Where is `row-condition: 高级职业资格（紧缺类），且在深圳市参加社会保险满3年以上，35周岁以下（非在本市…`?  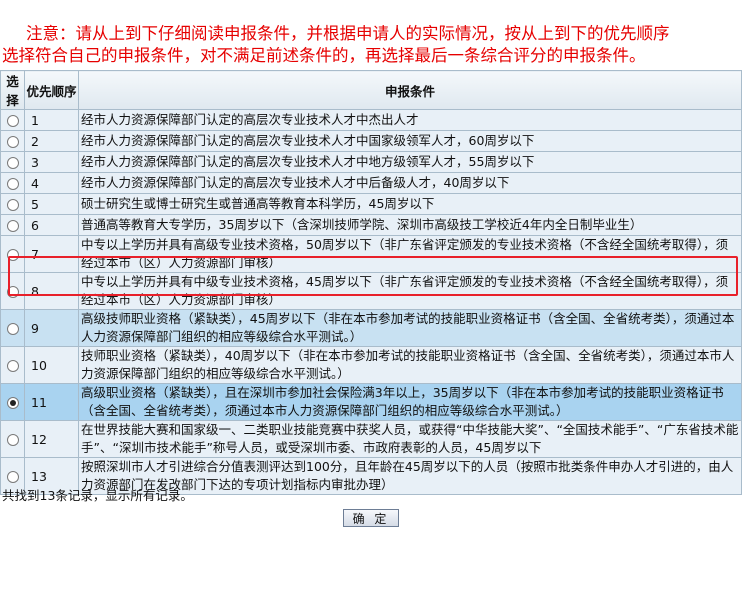
row-condition: 高级职业资格（紧缺类），且在深圳市参加社会保险满3年以上，35周岁以下（非在本市… is located at coordinates (410, 402).